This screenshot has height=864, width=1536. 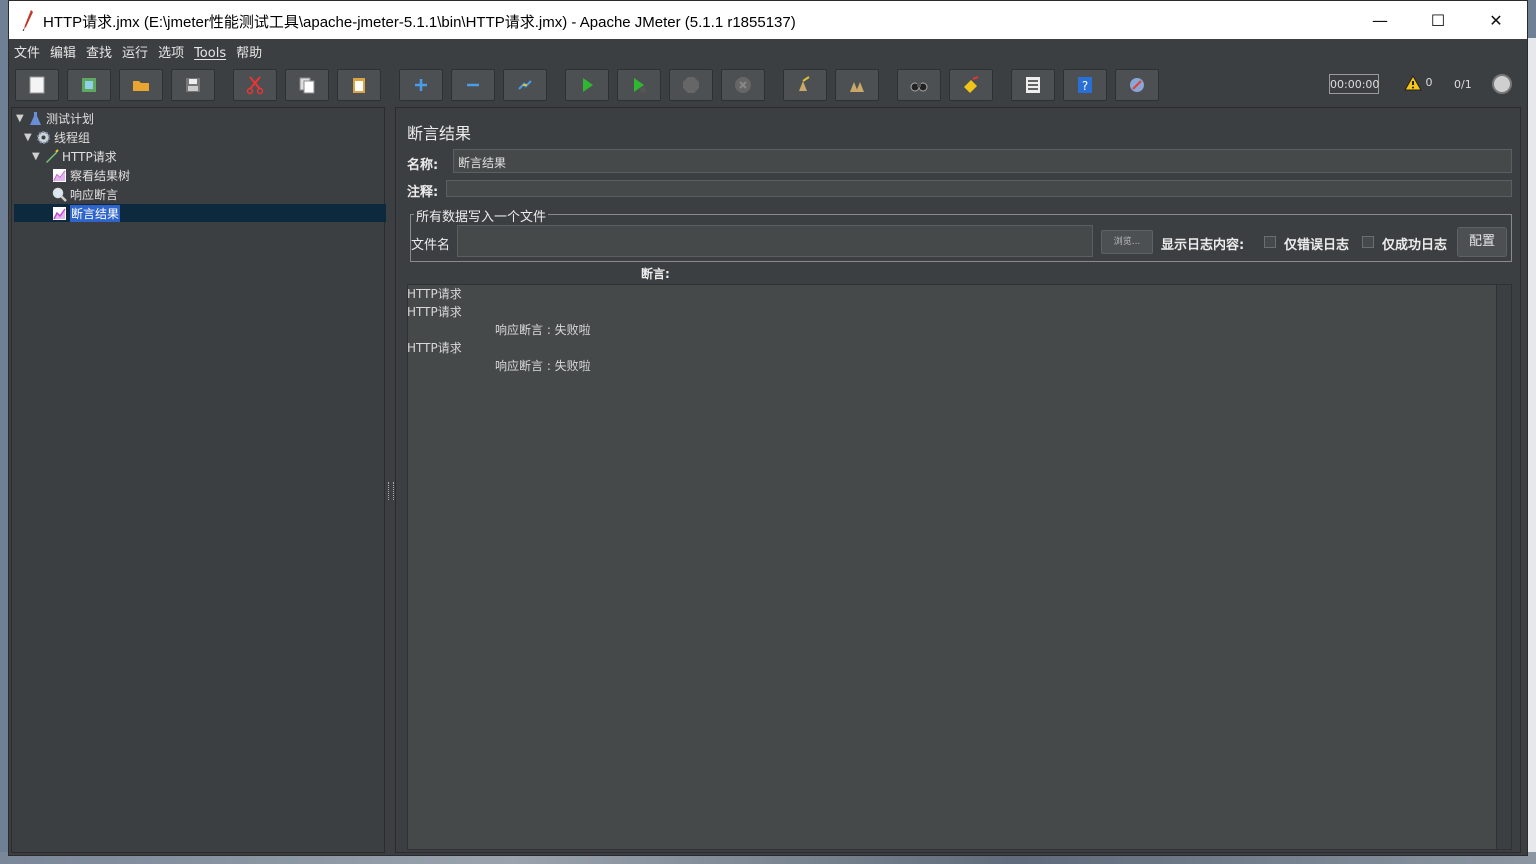 I want to click on remote-button, so click(x=1137, y=85).